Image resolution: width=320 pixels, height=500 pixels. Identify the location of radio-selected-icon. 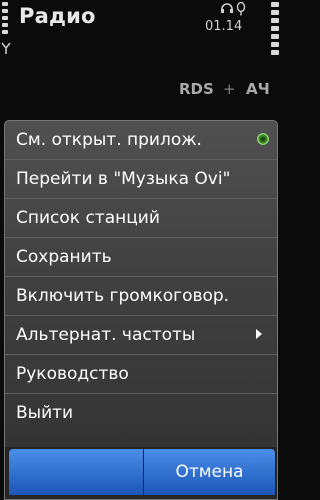
(263, 139).